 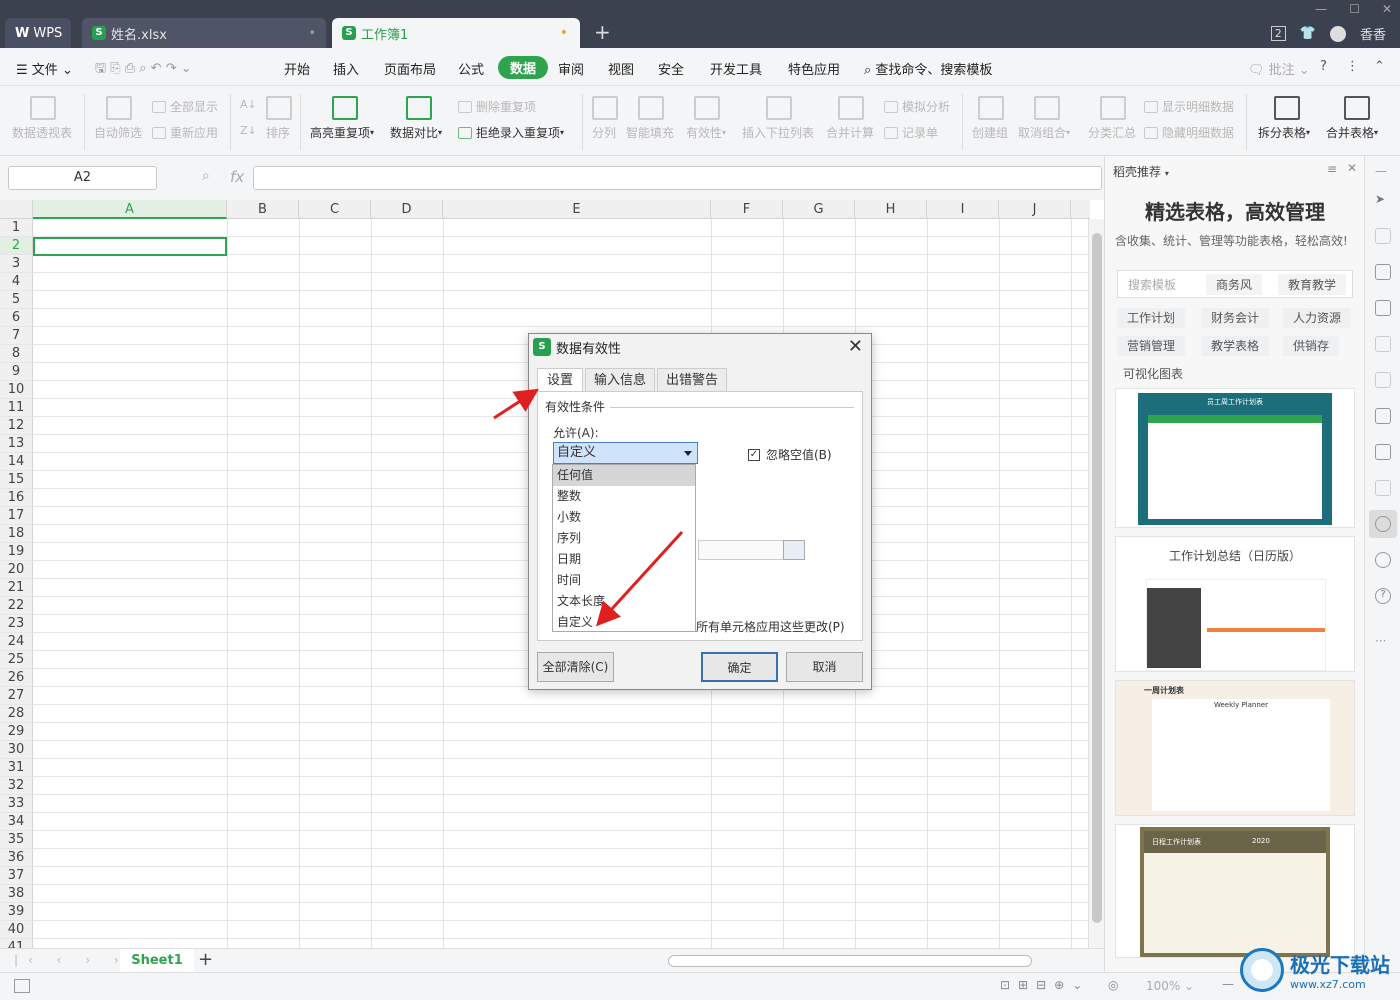 I want to click on template-card: 日程工作计划表 2020, so click(x=1235, y=891).